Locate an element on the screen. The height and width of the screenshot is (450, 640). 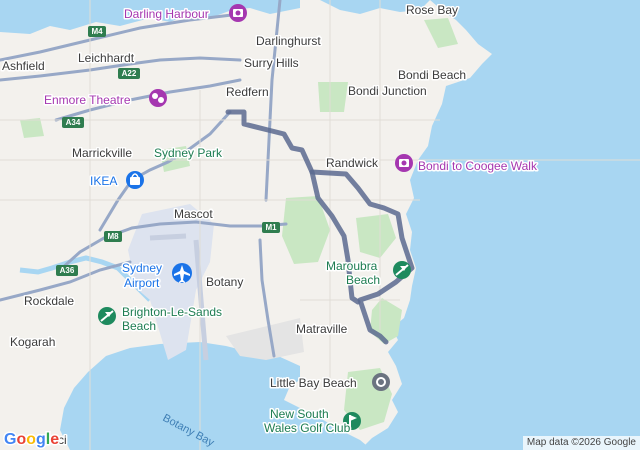
theatre-icon is located at coordinates (158, 98).